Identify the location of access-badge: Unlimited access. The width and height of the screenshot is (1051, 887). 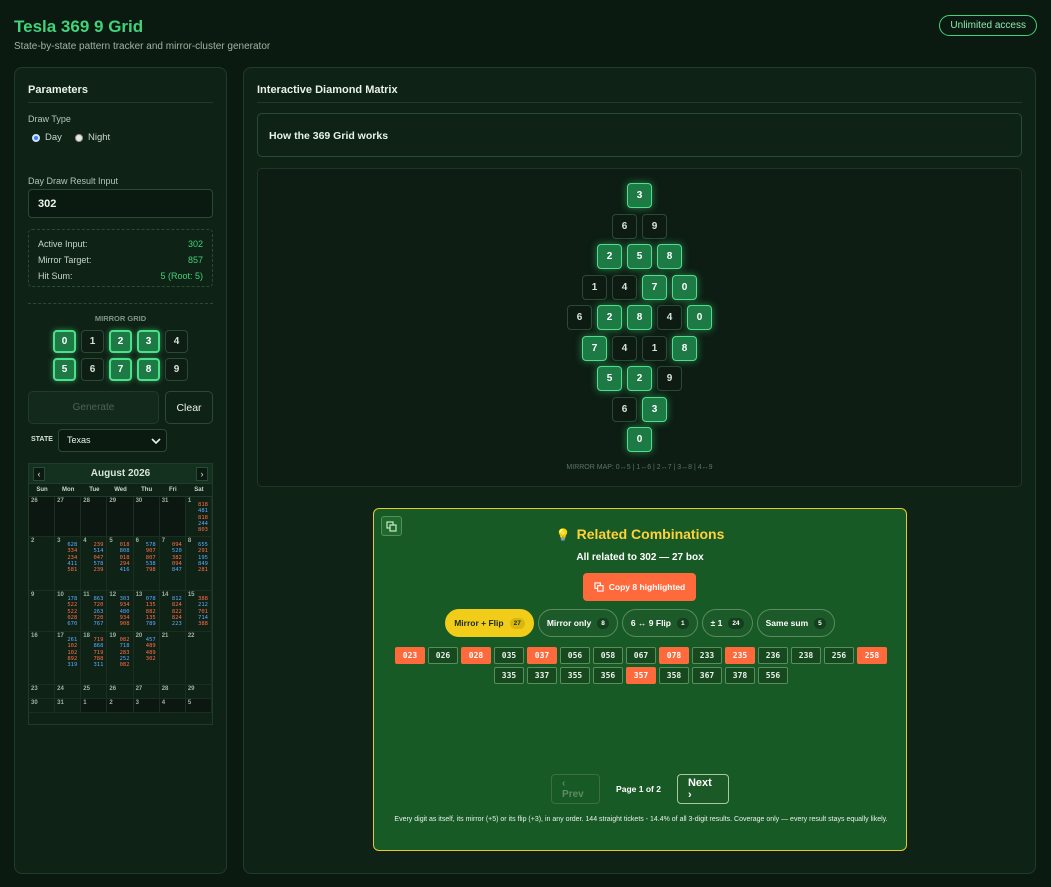
(988, 25).